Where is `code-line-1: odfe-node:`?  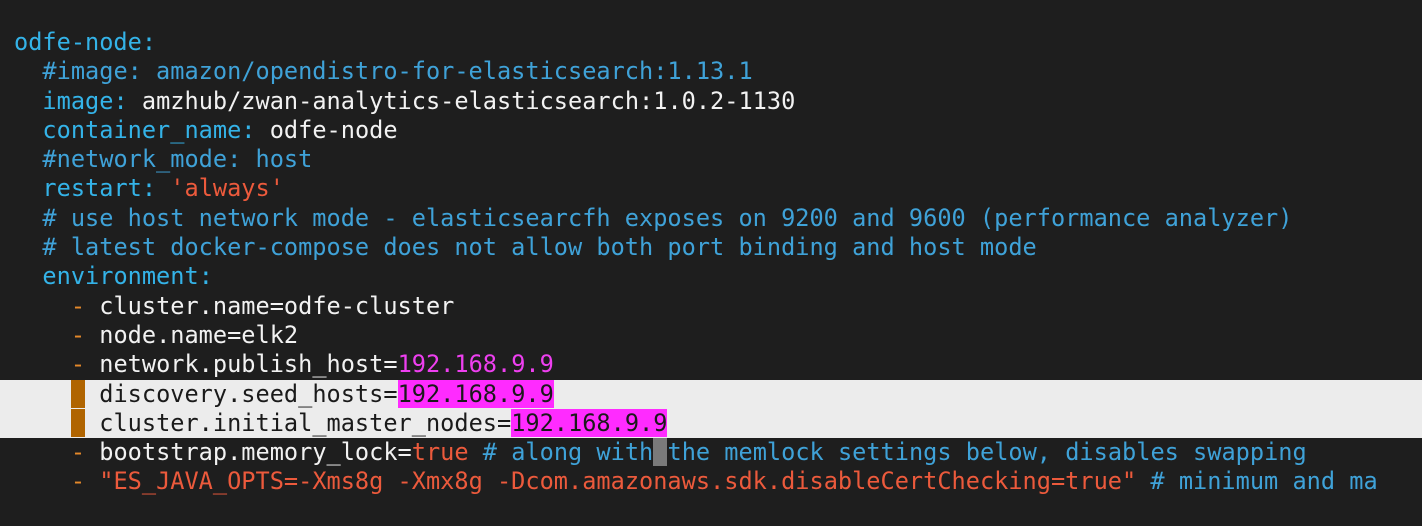 code-line-1: odfe-node: is located at coordinates (711, 42).